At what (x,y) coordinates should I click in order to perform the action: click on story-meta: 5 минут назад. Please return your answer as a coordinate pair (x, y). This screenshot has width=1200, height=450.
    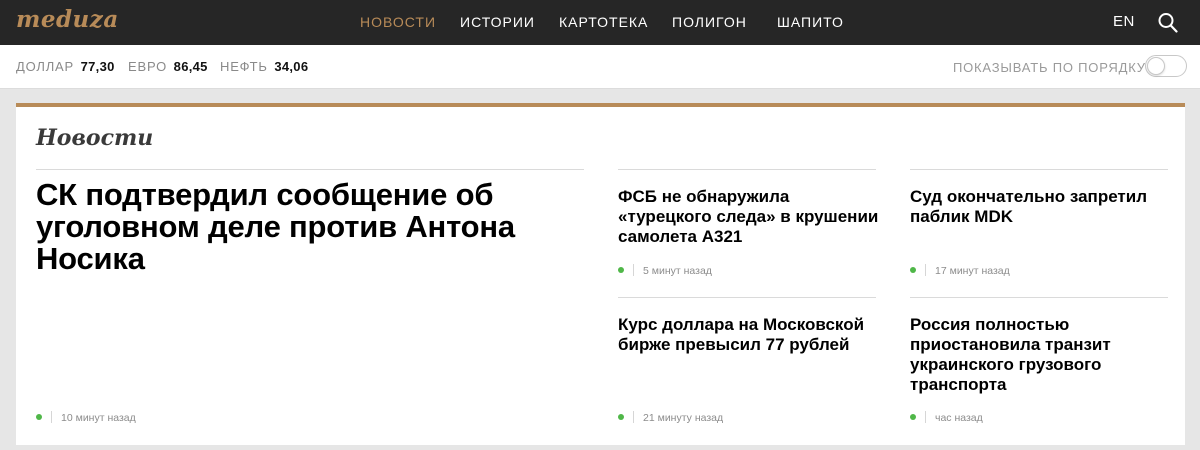
    Looking at the image, I should click on (665, 270).